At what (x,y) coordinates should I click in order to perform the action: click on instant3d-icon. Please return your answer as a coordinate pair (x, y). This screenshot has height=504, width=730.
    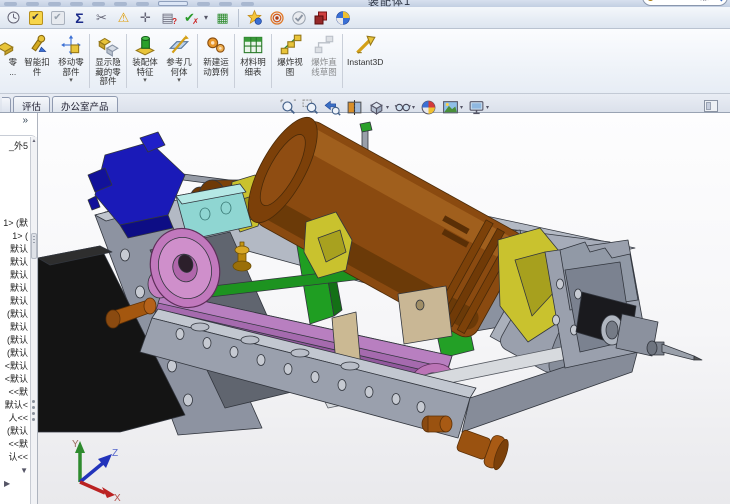
    Looking at the image, I should click on (365, 45).